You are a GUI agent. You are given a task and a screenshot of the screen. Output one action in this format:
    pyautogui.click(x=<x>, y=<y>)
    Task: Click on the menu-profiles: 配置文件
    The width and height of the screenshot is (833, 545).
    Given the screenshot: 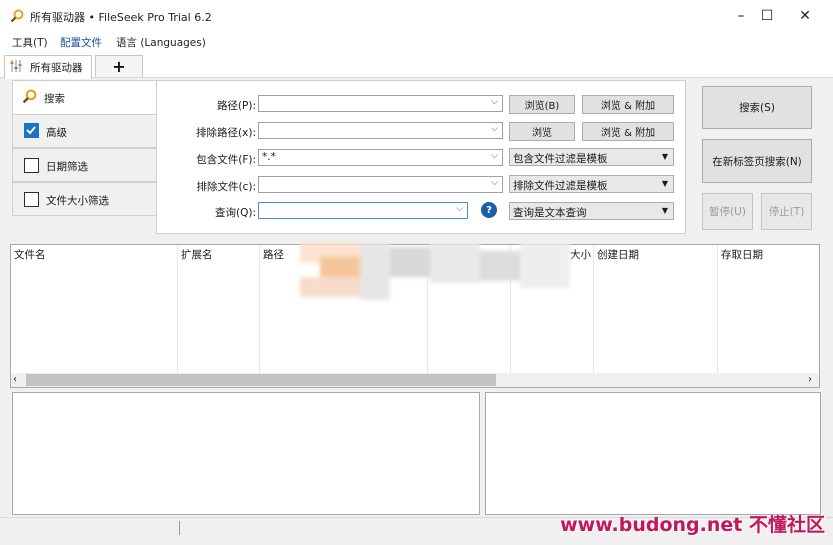 What is the action you would take?
    pyautogui.click(x=81, y=42)
    